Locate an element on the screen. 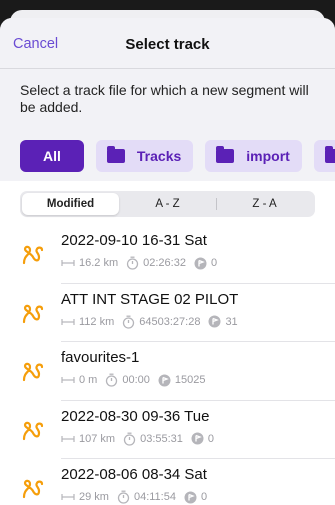  page-title: Select track is located at coordinates (167, 44).